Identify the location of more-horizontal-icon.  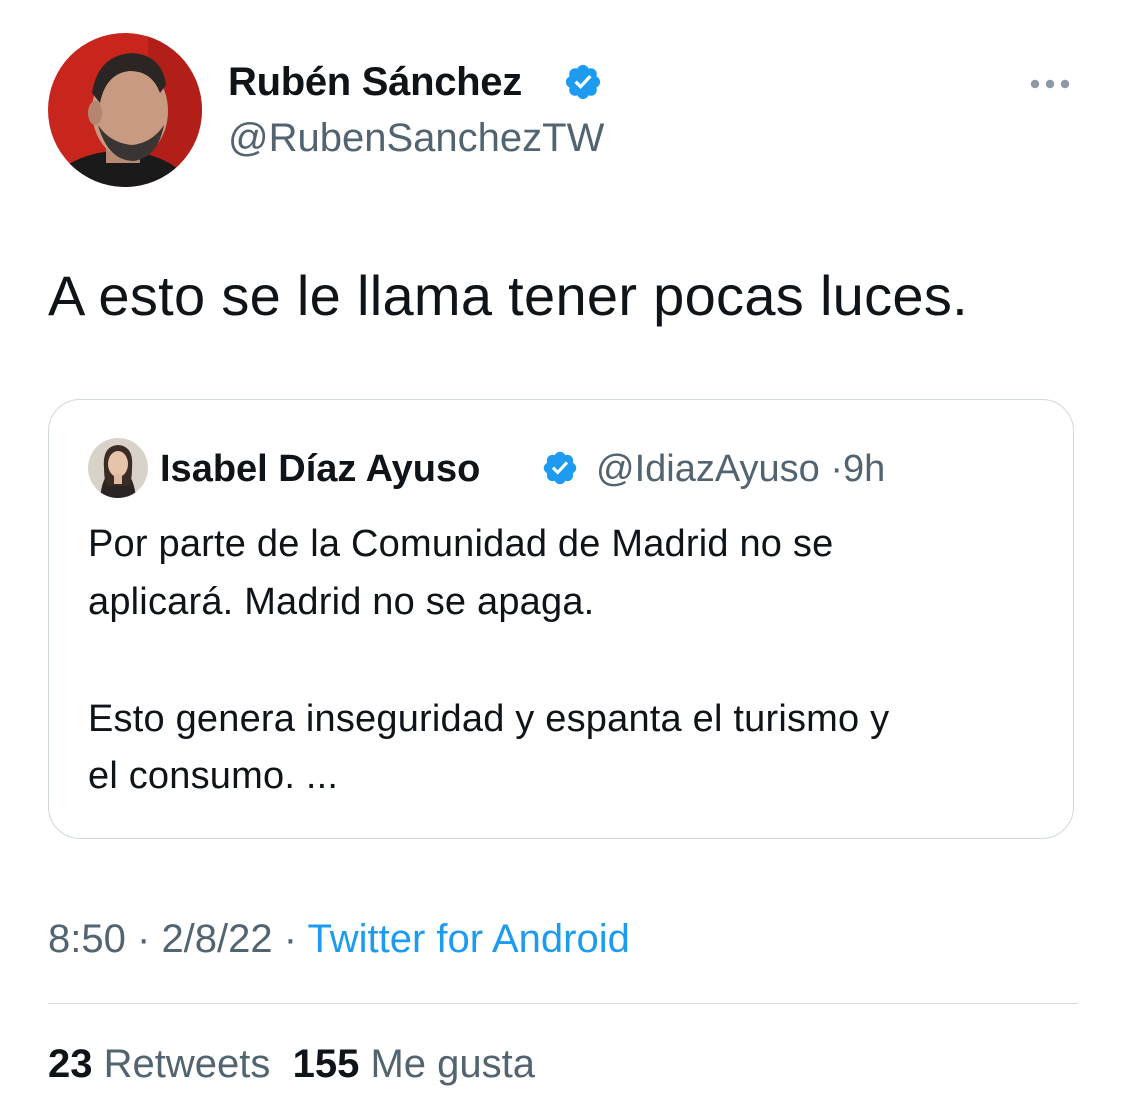
(1050, 84).